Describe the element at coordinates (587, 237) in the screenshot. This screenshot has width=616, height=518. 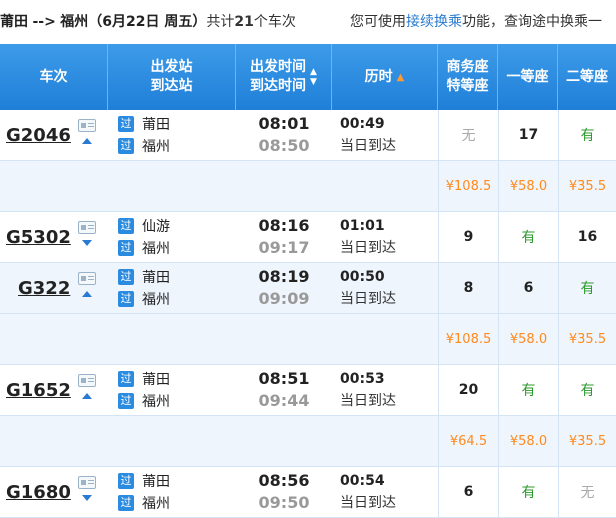
I see `second-class-cell: 16` at that location.